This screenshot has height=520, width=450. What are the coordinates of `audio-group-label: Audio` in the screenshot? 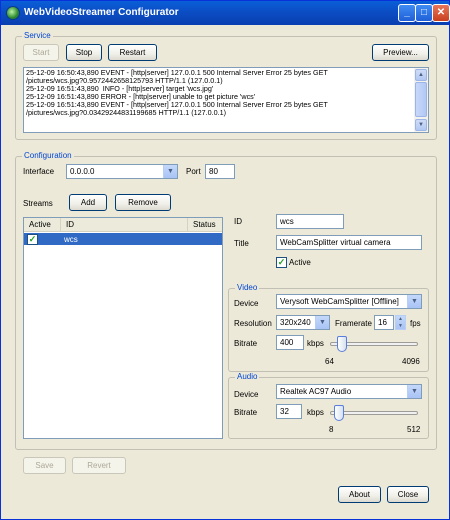 It's located at (247, 376).